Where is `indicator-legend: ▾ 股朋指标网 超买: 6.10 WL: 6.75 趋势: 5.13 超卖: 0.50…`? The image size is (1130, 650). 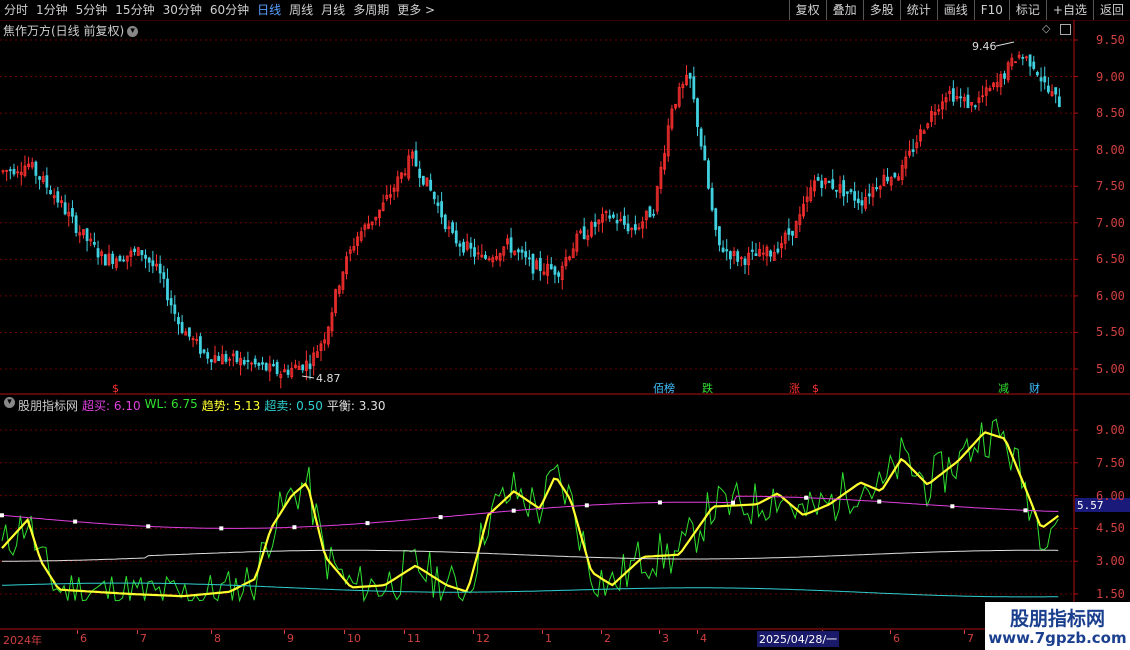
indicator-legend: ▾ 股朋指标网 超买: 6.10 WL: 6.75 趋势: 5.13 超卖: 0.50… is located at coordinates (196, 405).